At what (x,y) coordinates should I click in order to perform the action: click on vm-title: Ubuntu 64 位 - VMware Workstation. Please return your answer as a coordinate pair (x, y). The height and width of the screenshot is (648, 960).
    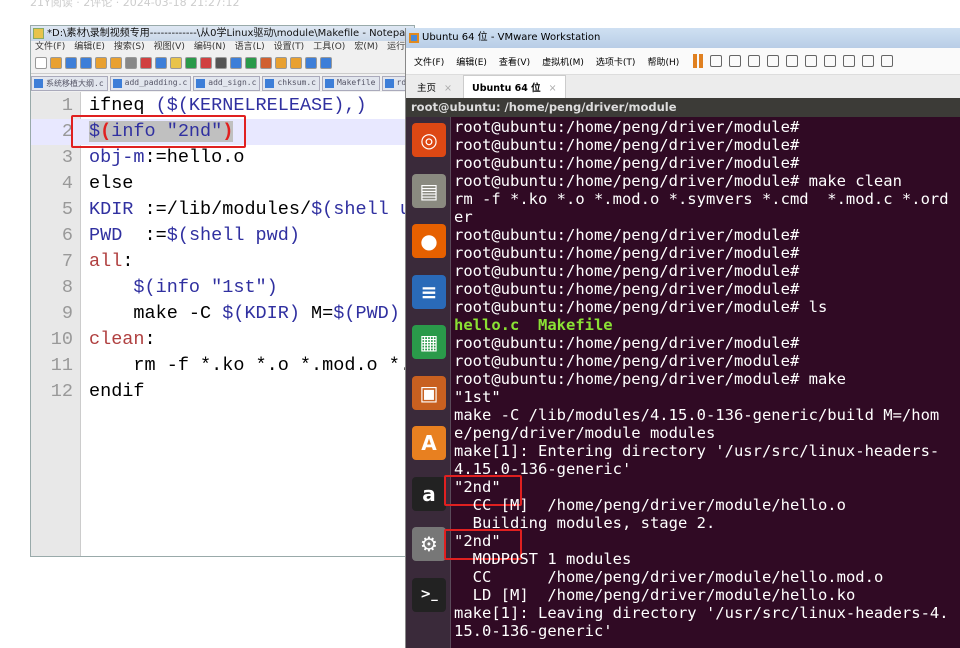
    Looking at the image, I should click on (511, 37).